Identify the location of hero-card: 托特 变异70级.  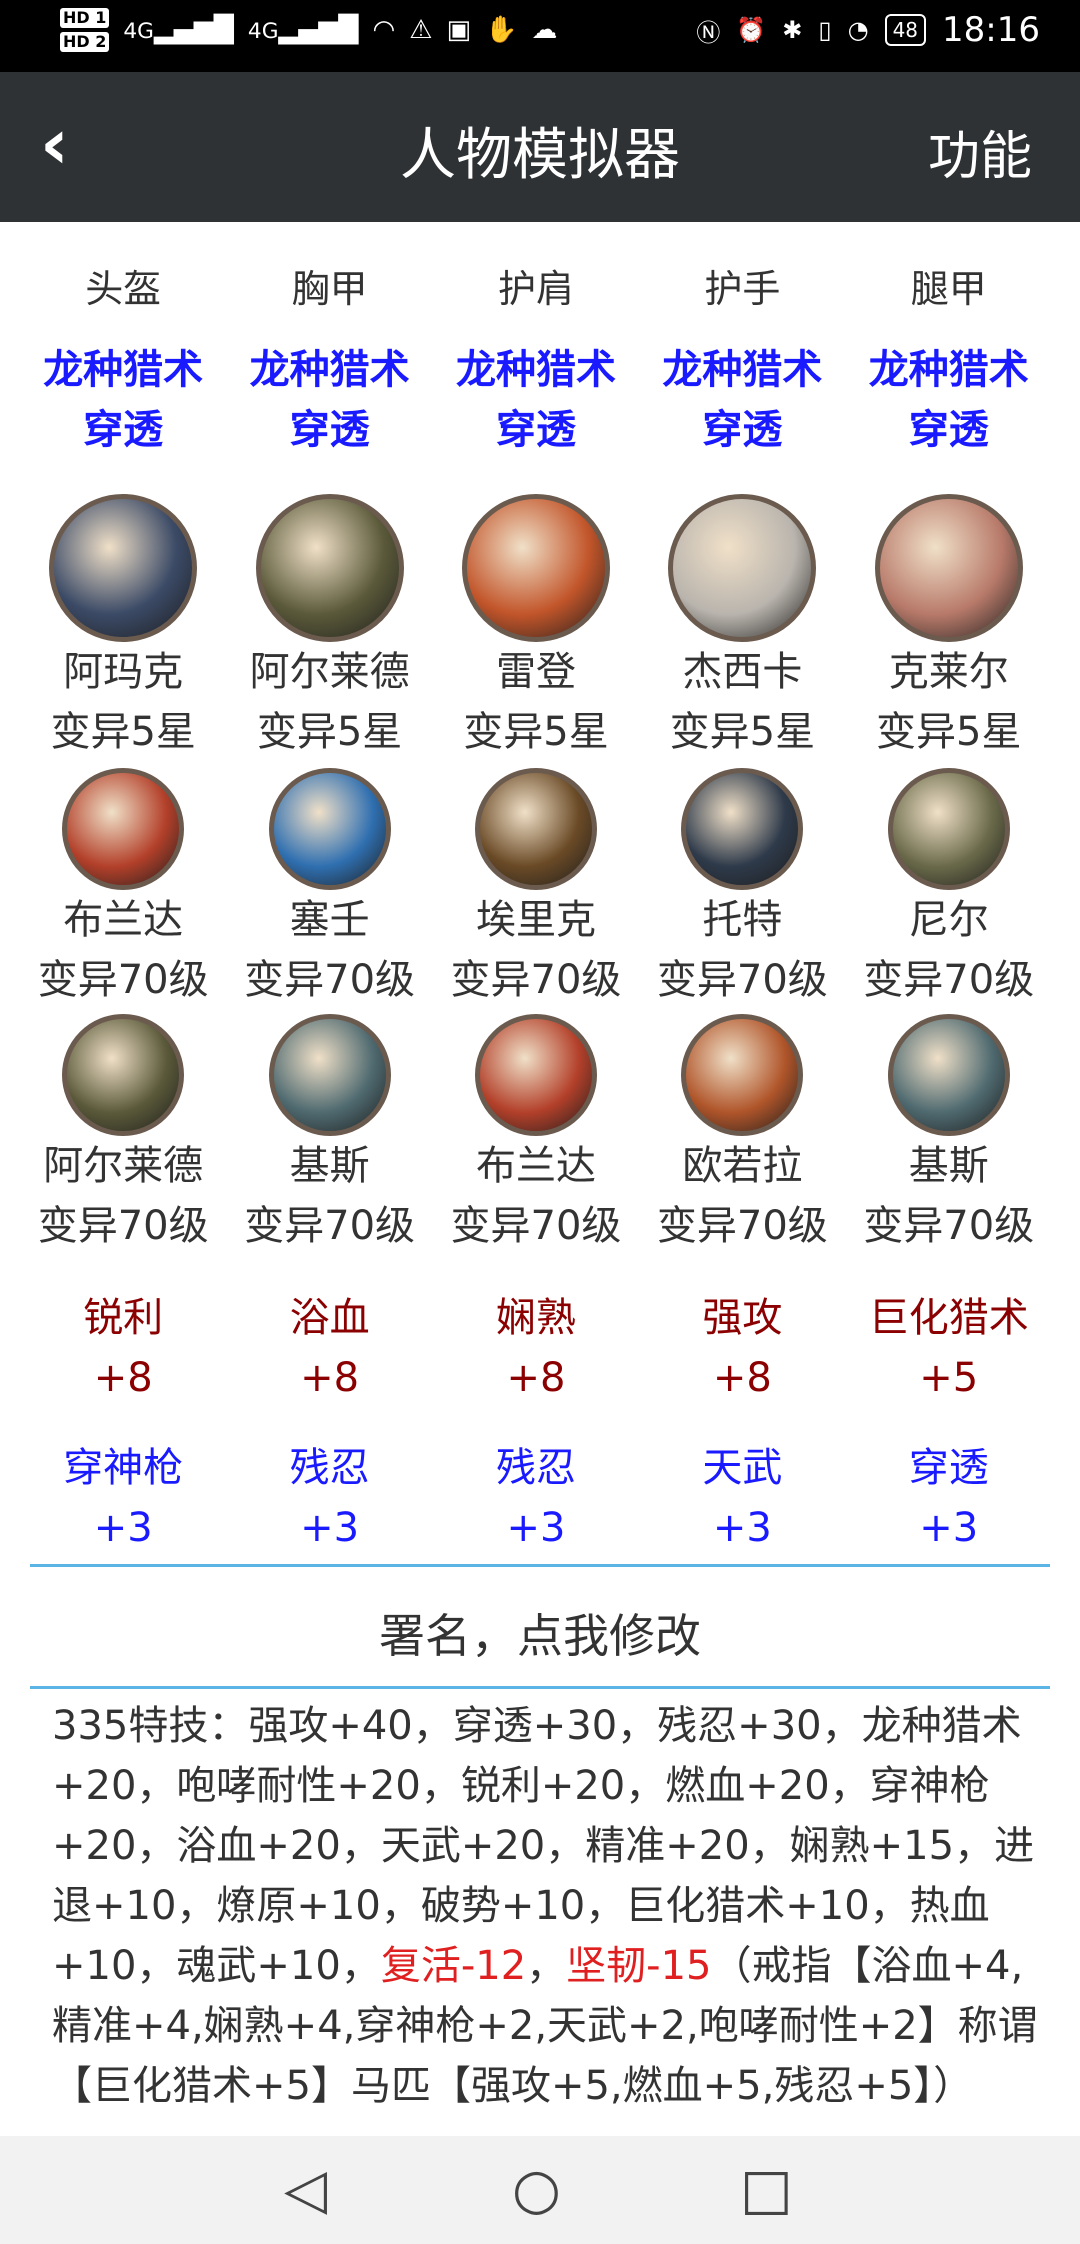
(742, 889).